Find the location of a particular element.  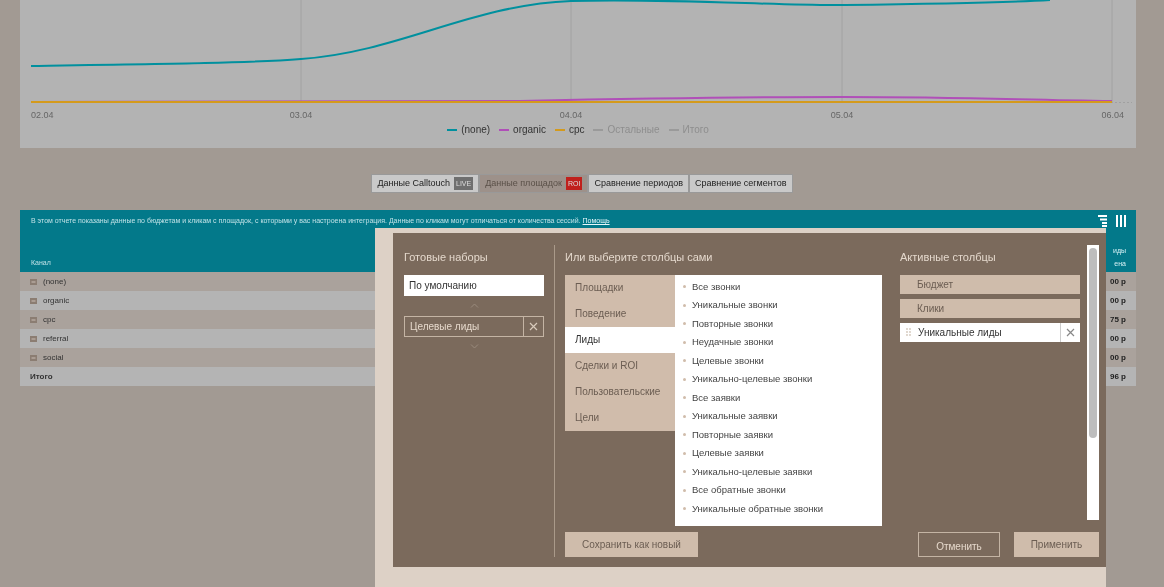

legend-item: organic is located at coordinates (522, 129).